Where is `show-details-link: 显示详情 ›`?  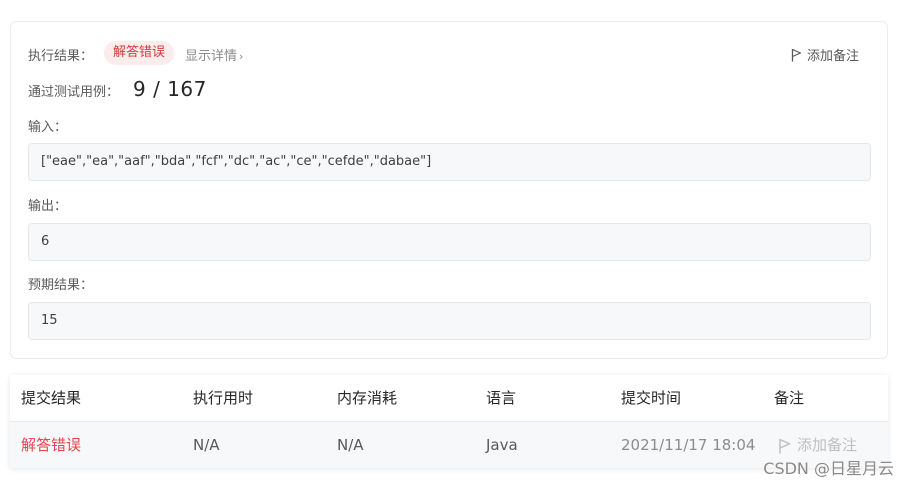 show-details-link: 显示详情 › is located at coordinates (214, 54).